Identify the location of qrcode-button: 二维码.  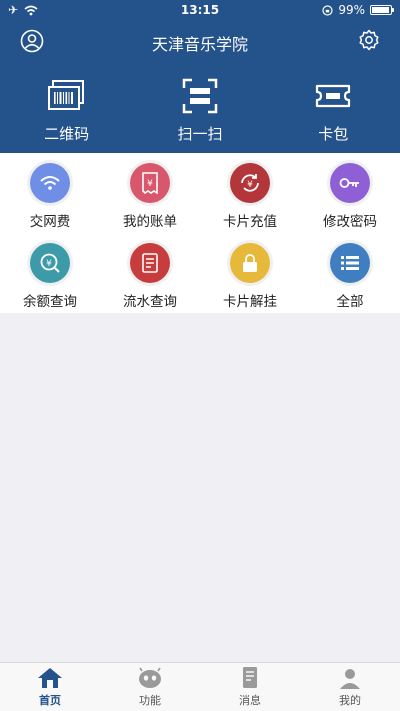
(66, 112).